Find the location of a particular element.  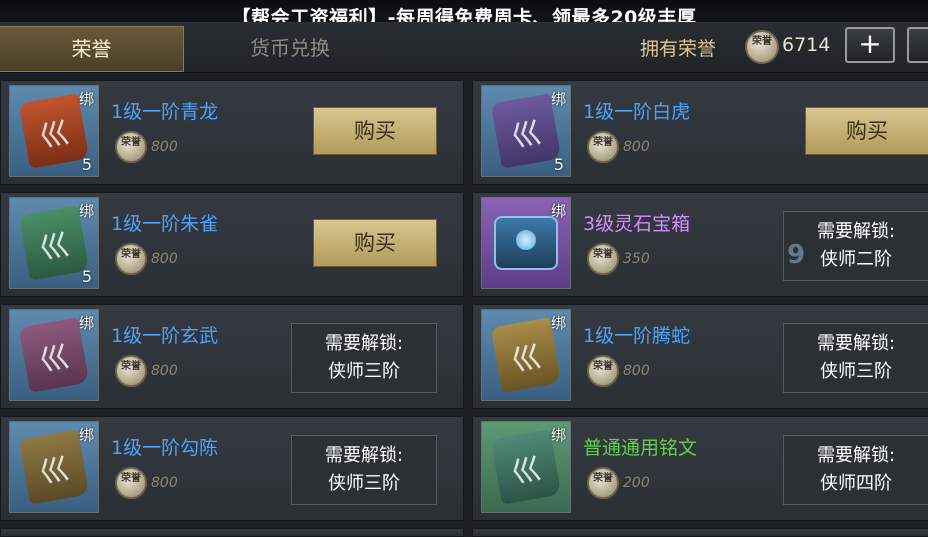

item-name: 3级灵石宝箱 is located at coordinates (637, 224).